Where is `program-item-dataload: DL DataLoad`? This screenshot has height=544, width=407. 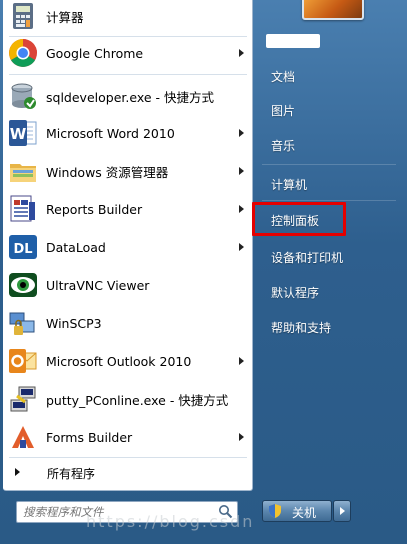 program-item-dataload: DL DataLoad is located at coordinates (127, 247).